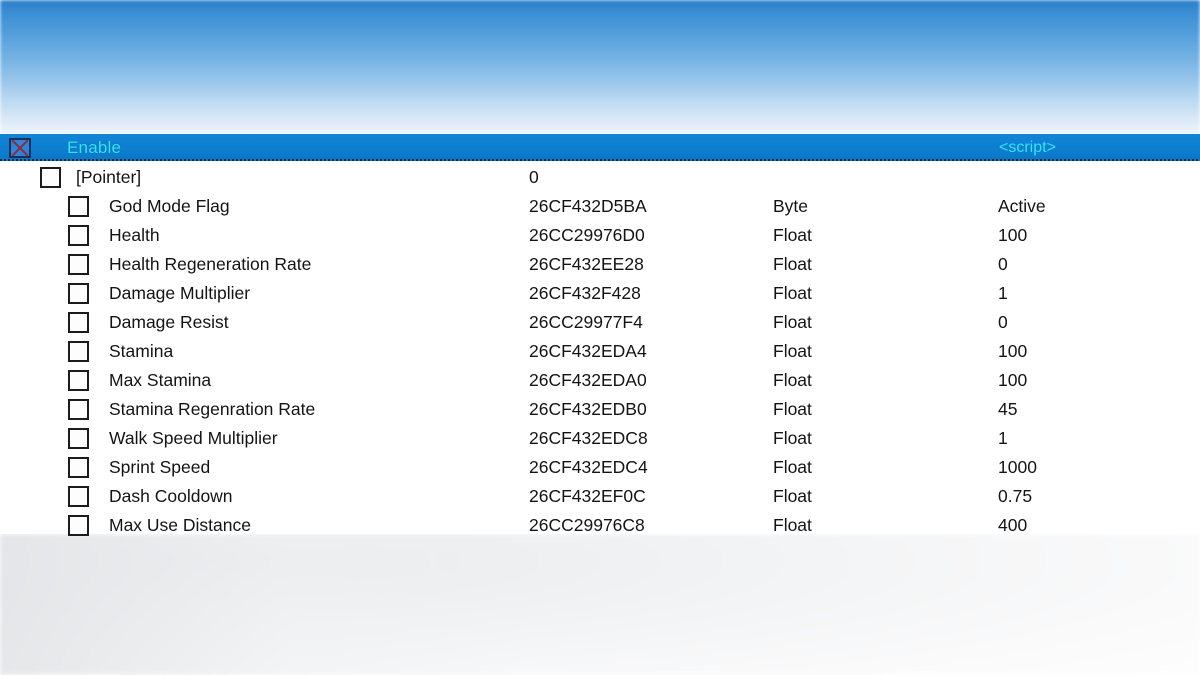 The width and height of the screenshot is (1200, 675). I want to click on row-description: Health, so click(134, 235).